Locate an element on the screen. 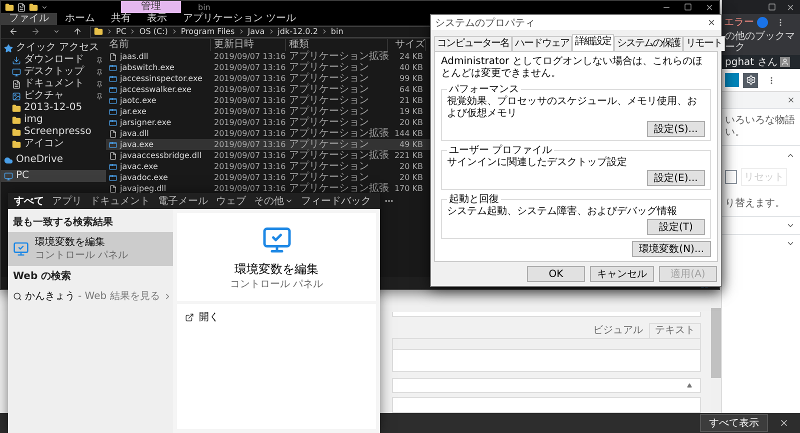  breadcrumb-item: OS (C:) is located at coordinates (153, 31).